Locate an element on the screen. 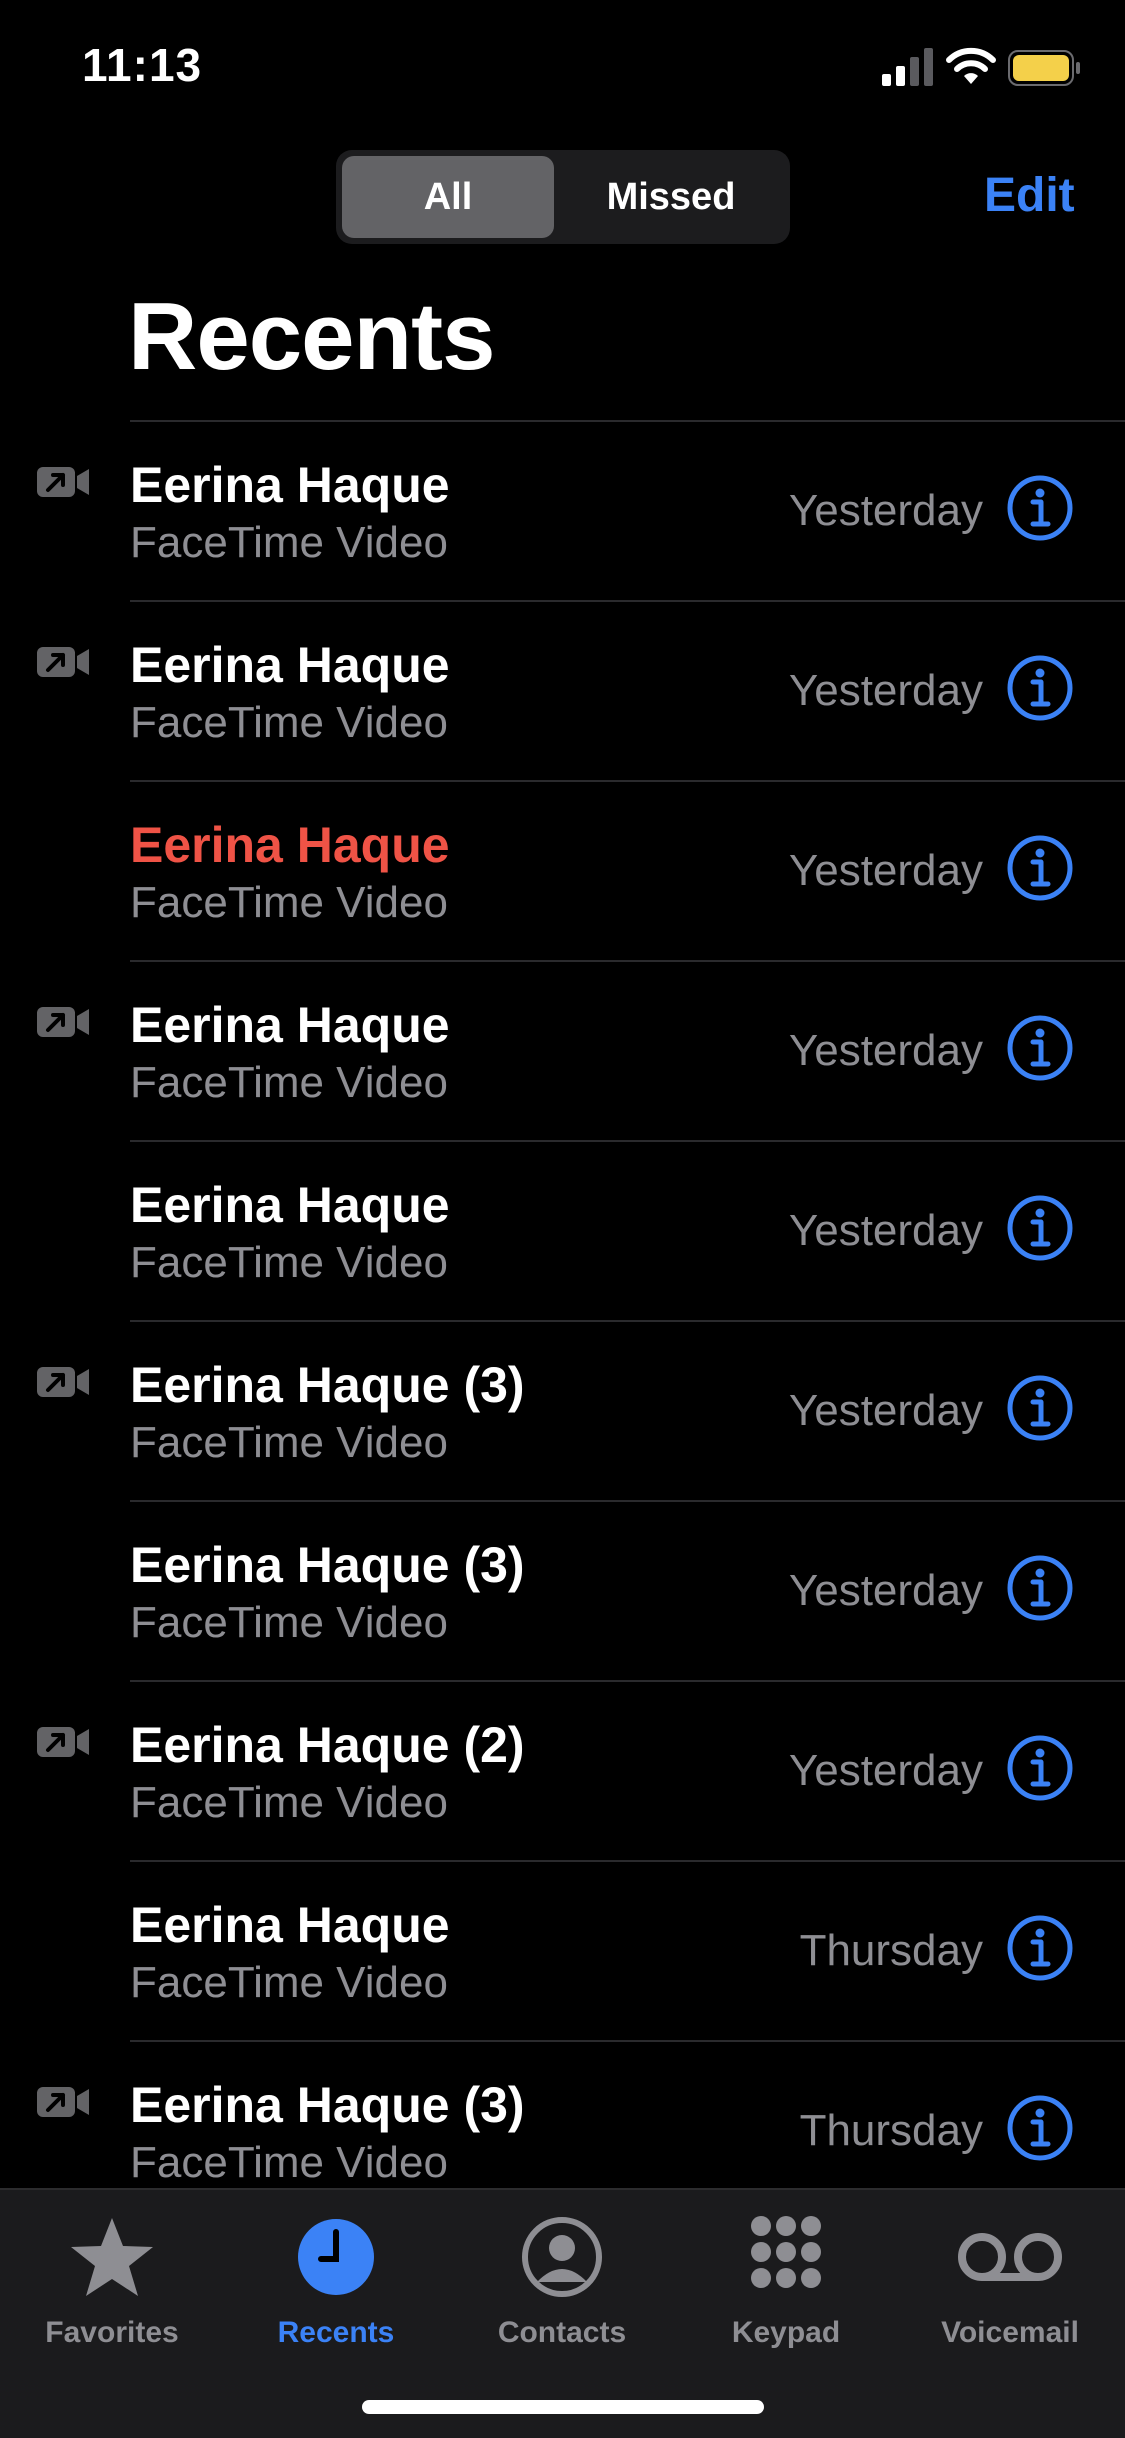 The height and width of the screenshot is (2438, 1125). segment-all: All is located at coordinates (448, 197).